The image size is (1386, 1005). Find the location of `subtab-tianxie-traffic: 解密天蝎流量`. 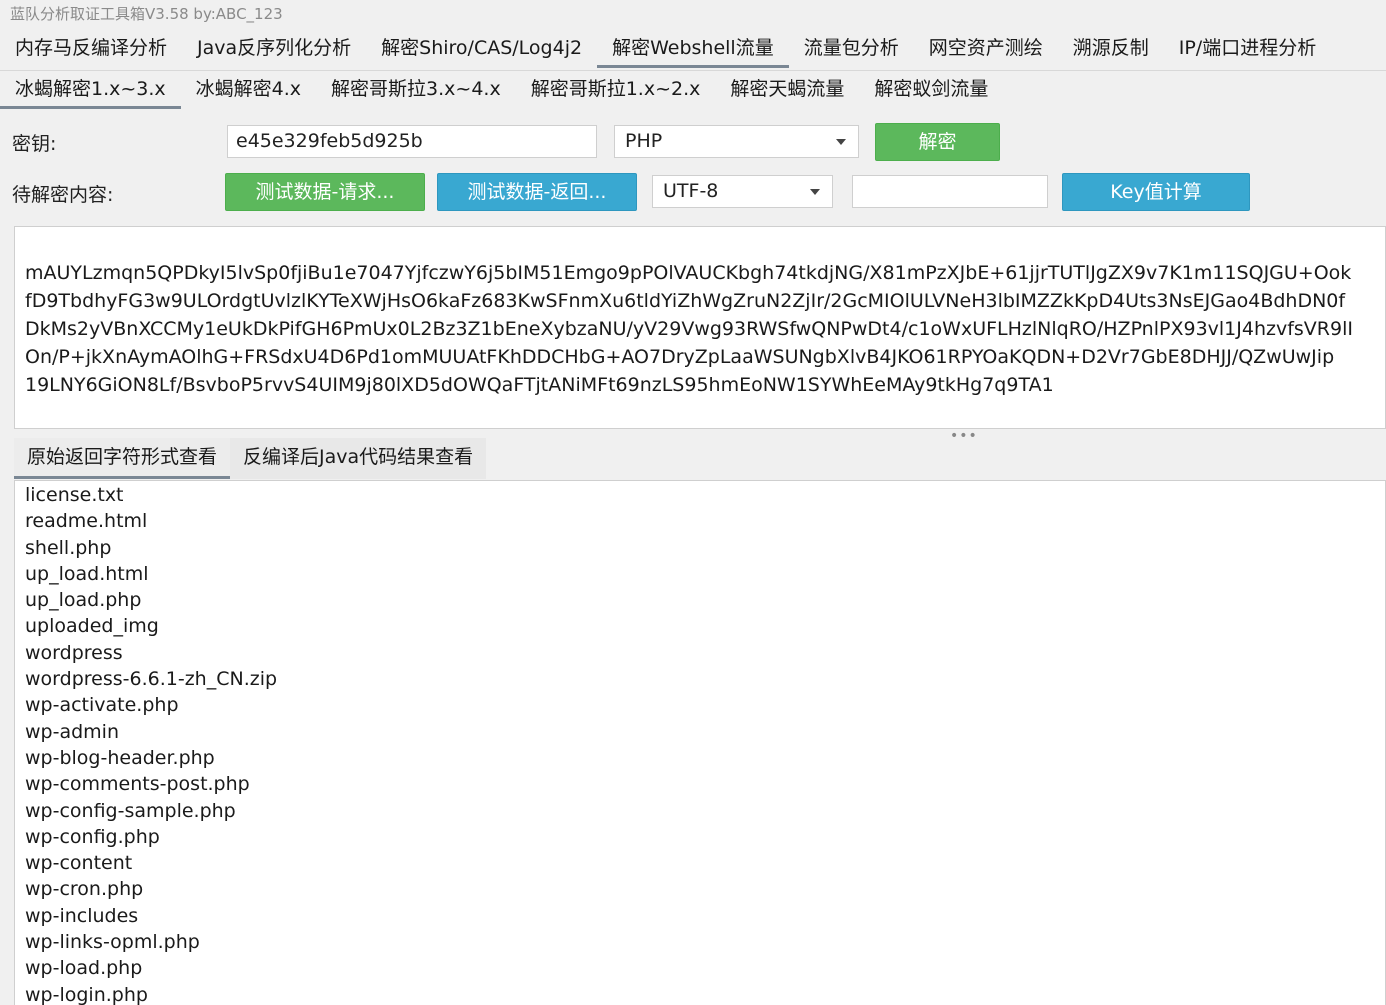

subtab-tianxie-traffic: 解密天蝎流量 is located at coordinates (787, 90).